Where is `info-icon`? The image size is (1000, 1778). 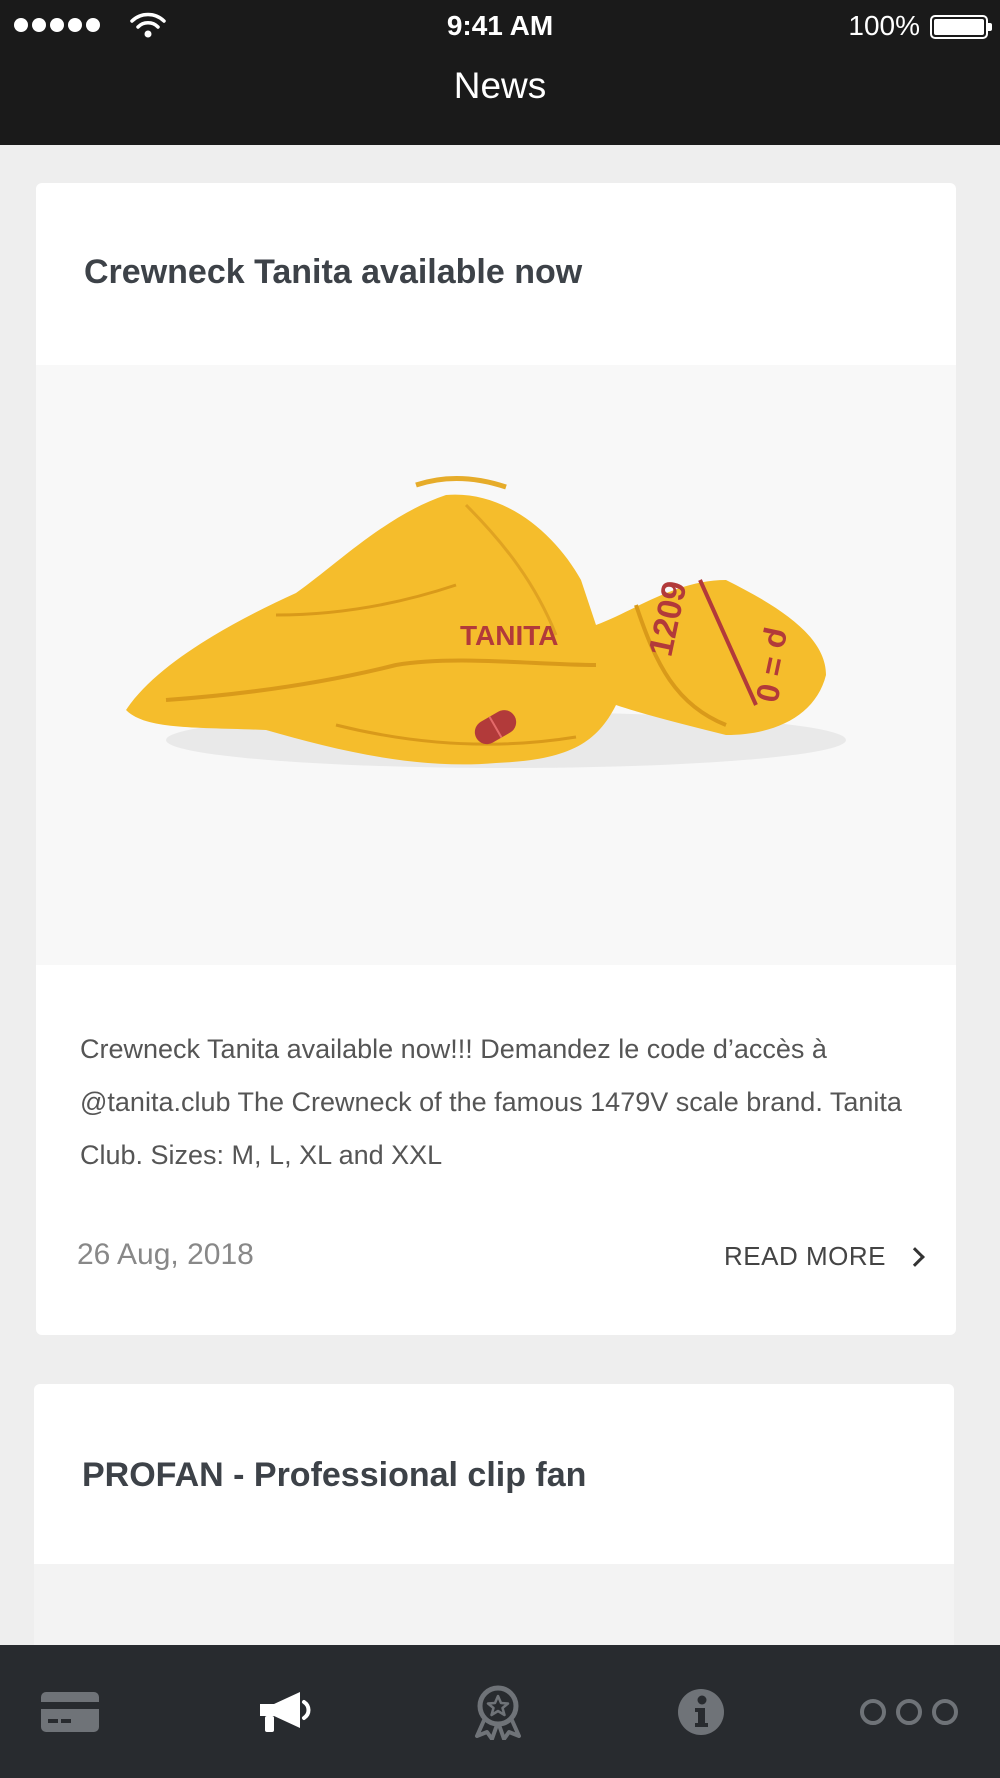 info-icon is located at coordinates (701, 1711).